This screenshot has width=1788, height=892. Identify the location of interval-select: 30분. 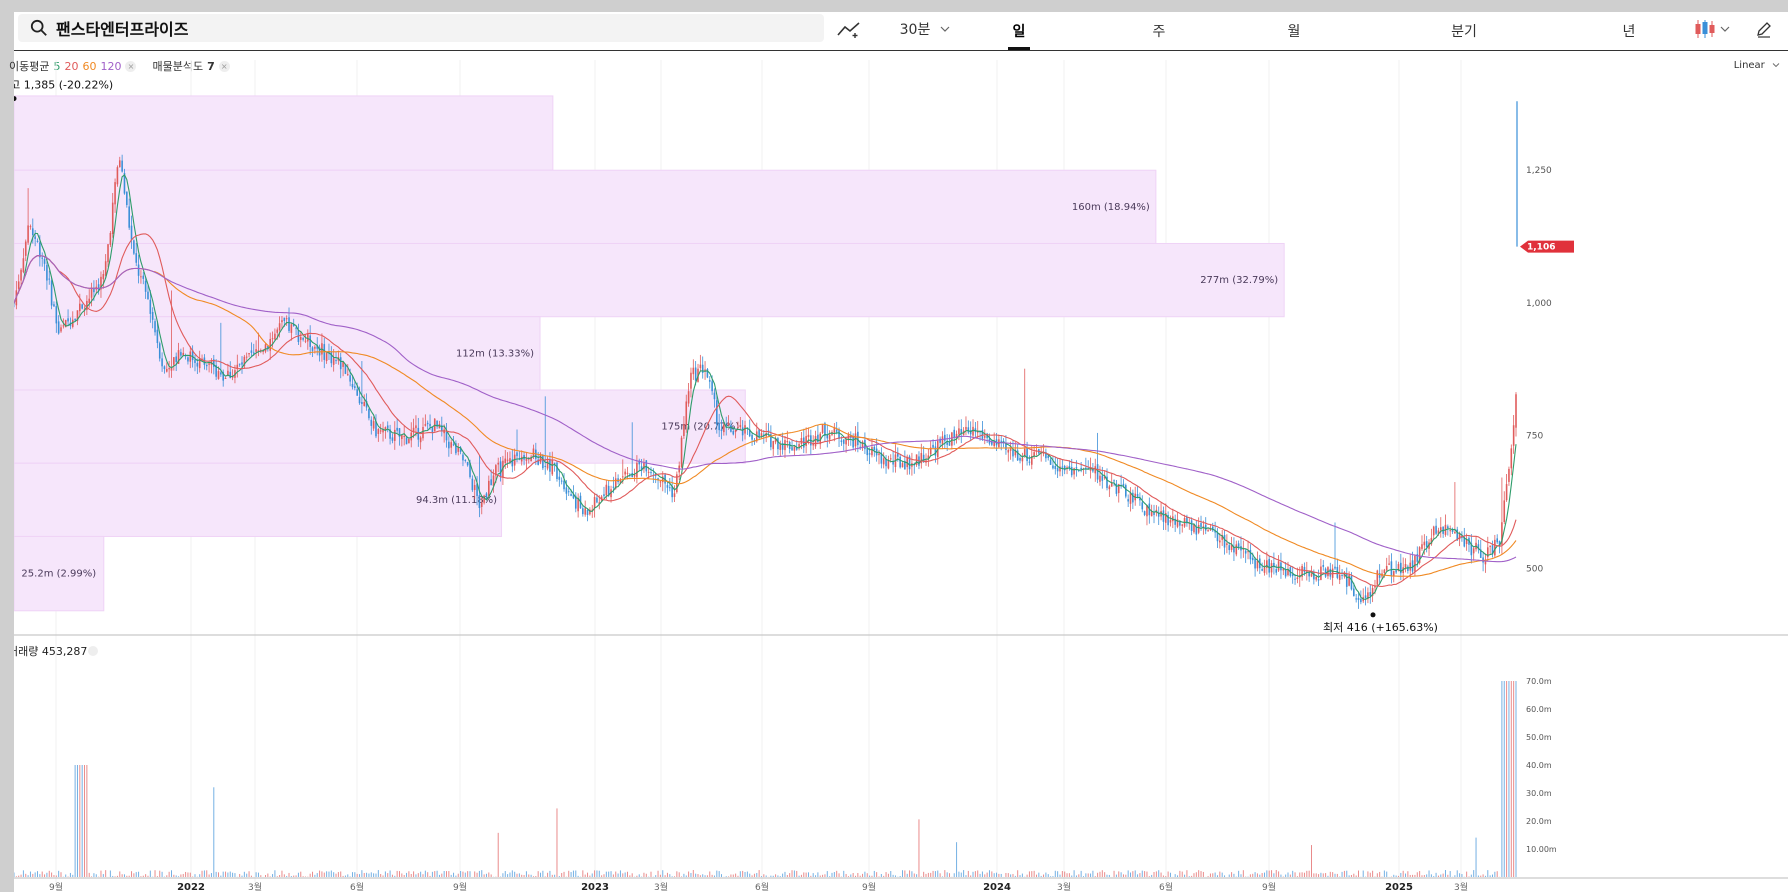
(925, 29).